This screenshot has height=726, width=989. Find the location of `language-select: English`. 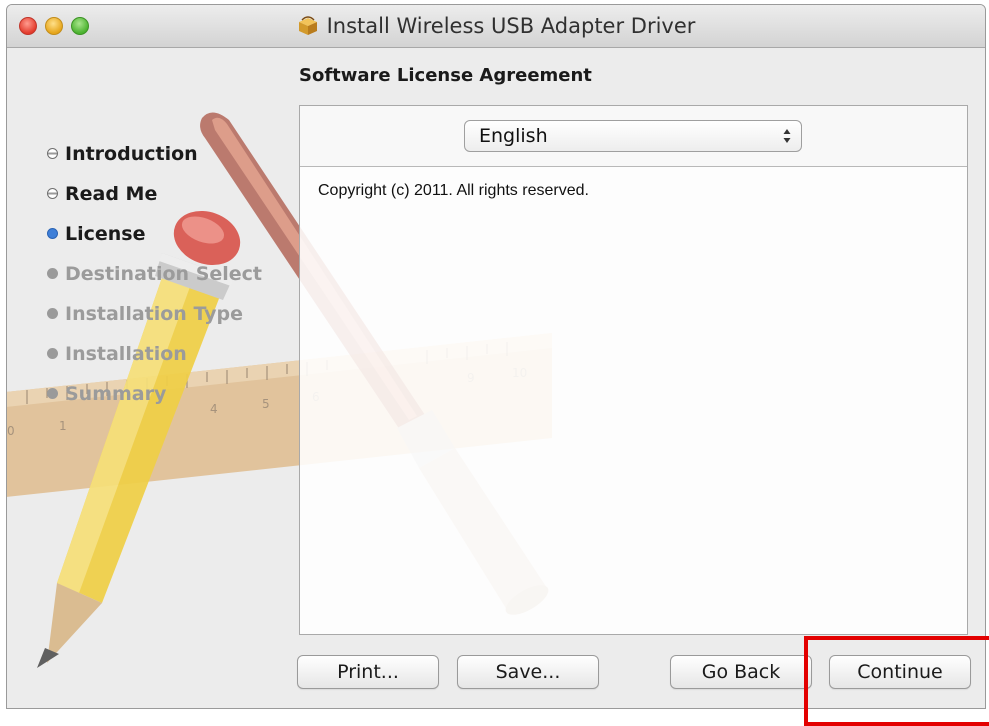

language-select: English is located at coordinates (633, 136).